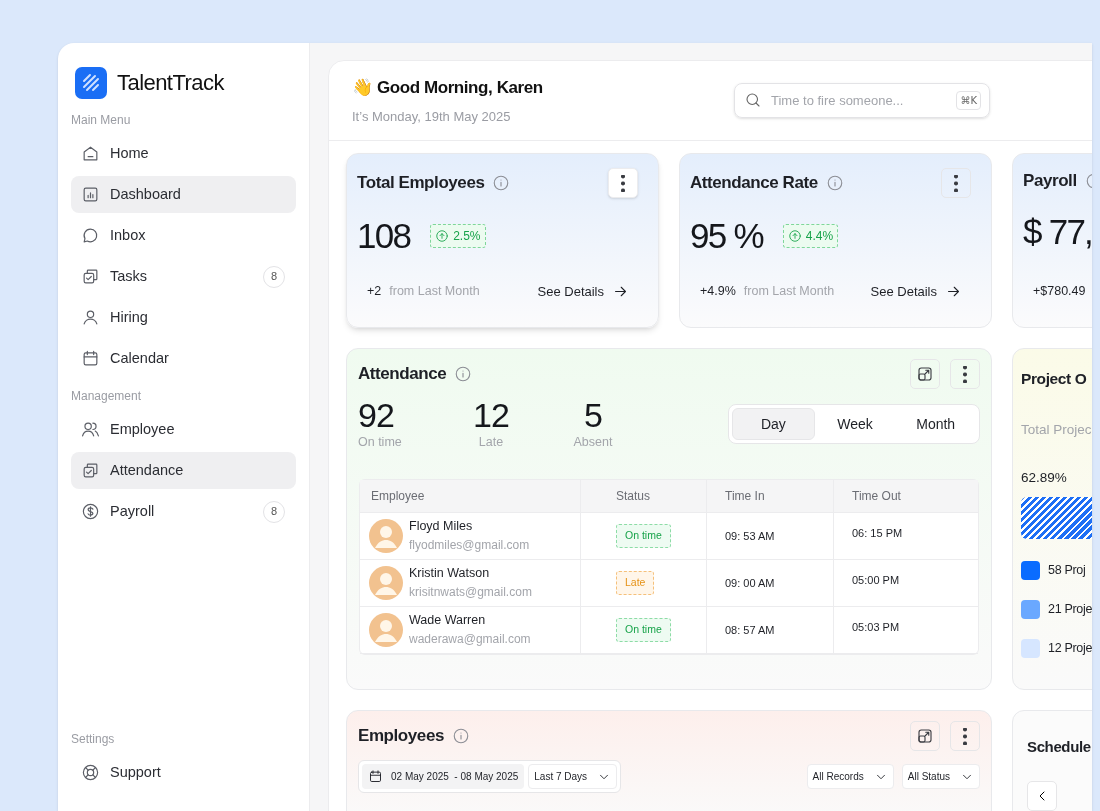 This screenshot has width=1100, height=811. What do you see at coordinates (460, 88) in the screenshot?
I see `greeting-title: Good Morning, Karen` at bounding box center [460, 88].